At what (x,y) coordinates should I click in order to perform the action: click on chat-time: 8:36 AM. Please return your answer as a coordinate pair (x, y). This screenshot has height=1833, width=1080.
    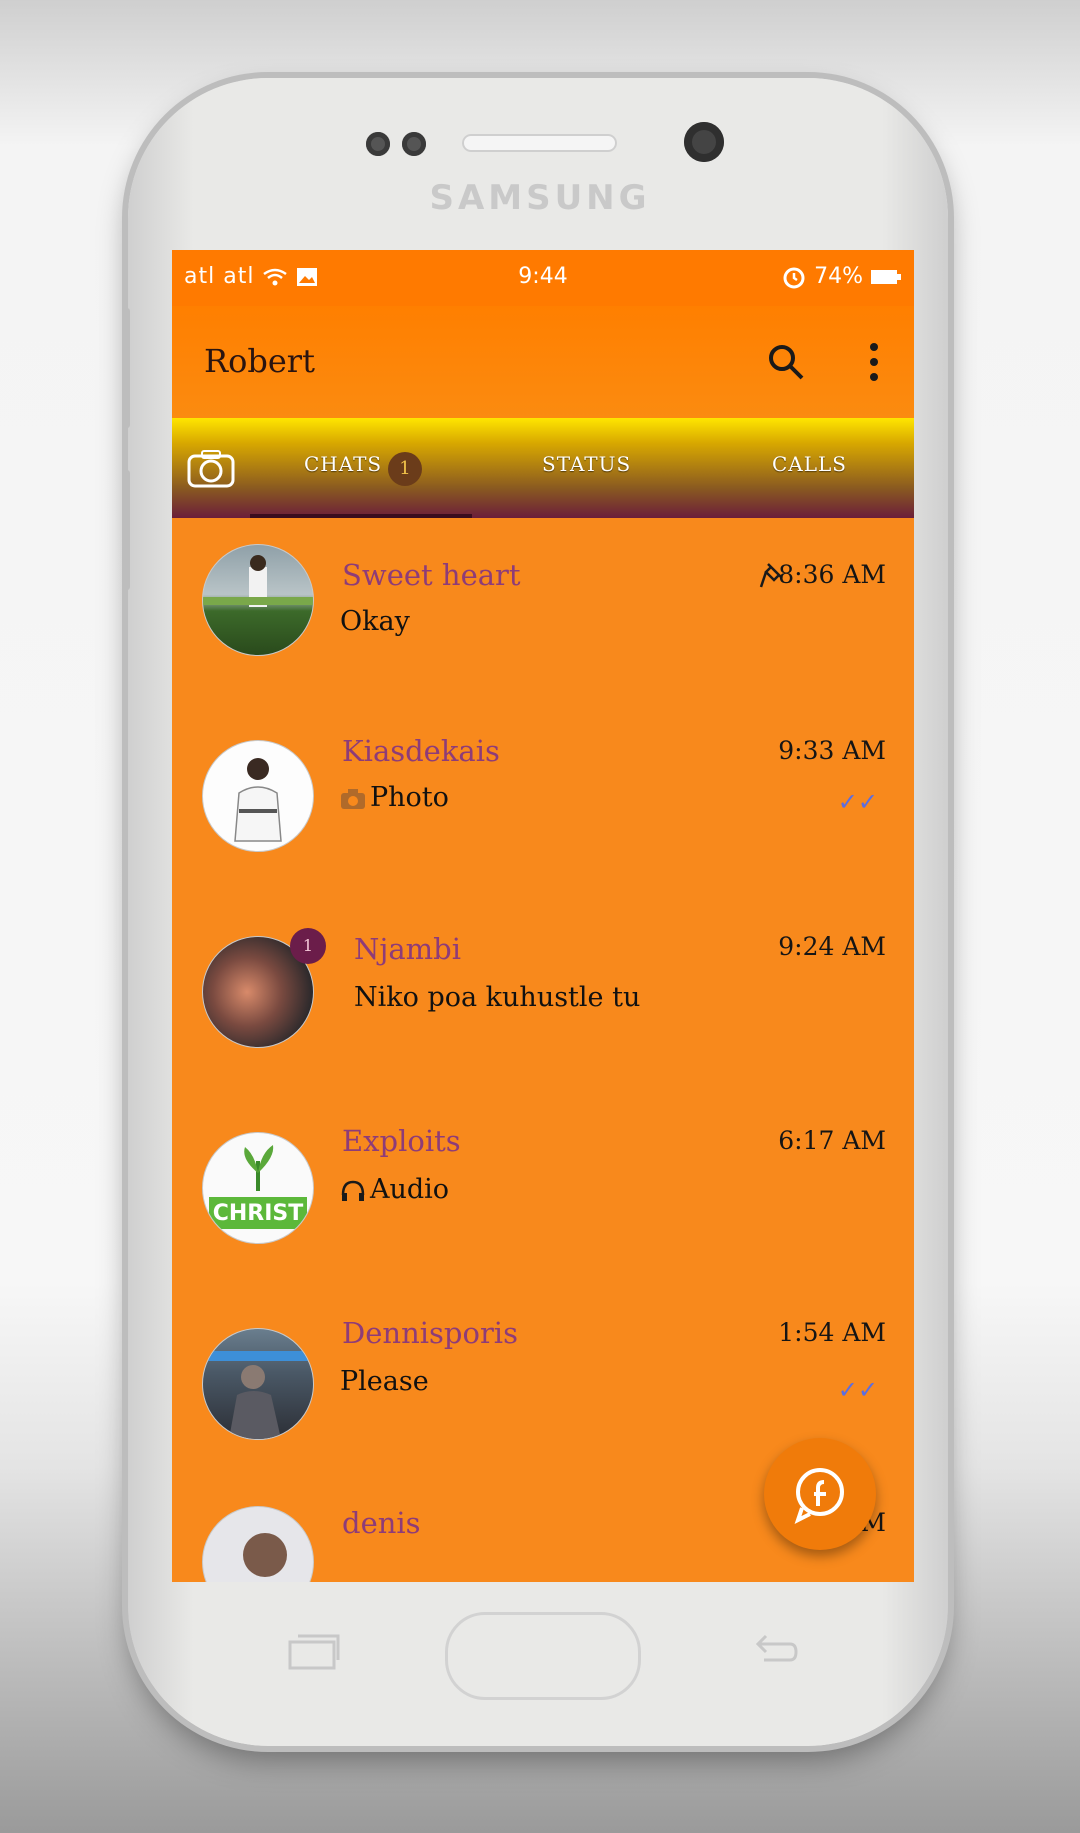
    Looking at the image, I should click on (832, 574).